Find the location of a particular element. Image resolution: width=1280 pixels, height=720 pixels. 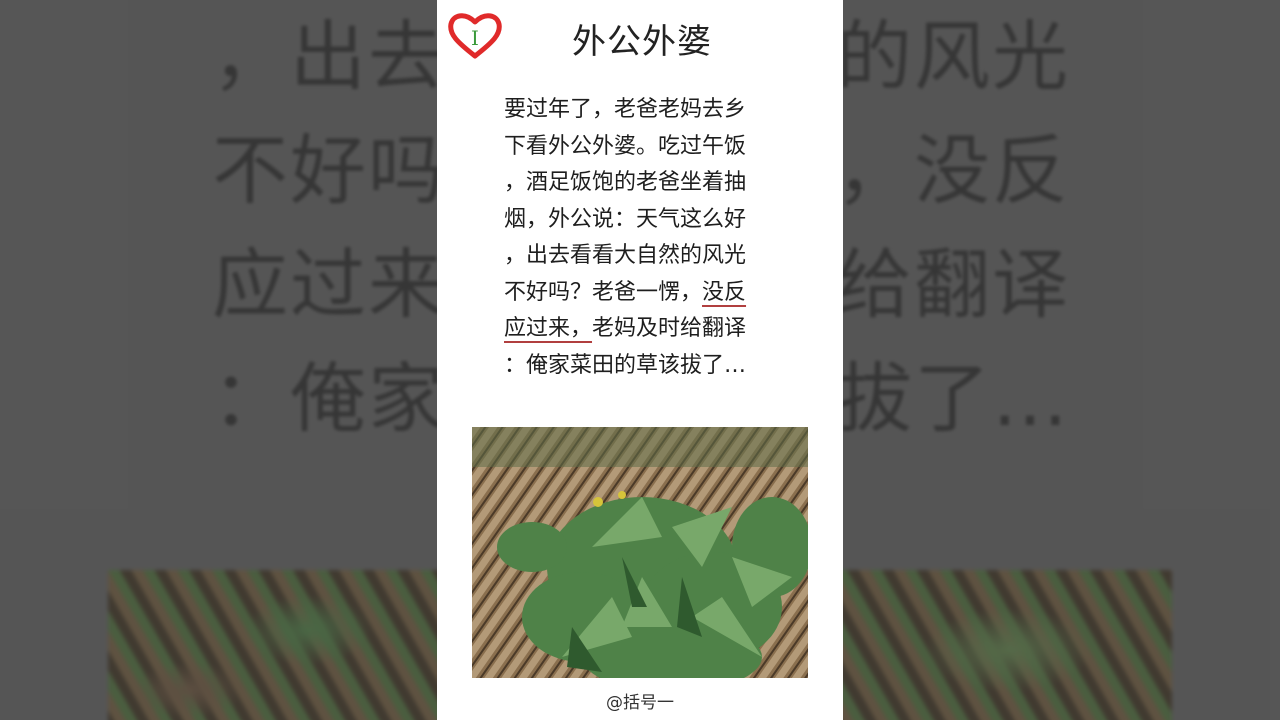

garden-photo-illustration is located at coordinates (640, 552).